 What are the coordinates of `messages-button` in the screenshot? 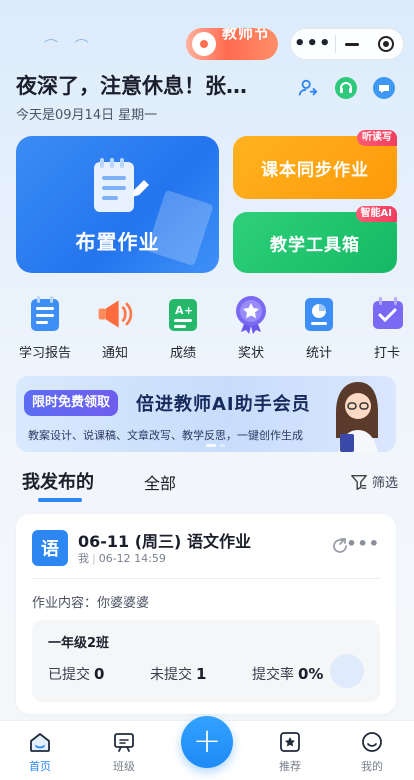 It's located at (384, 88).